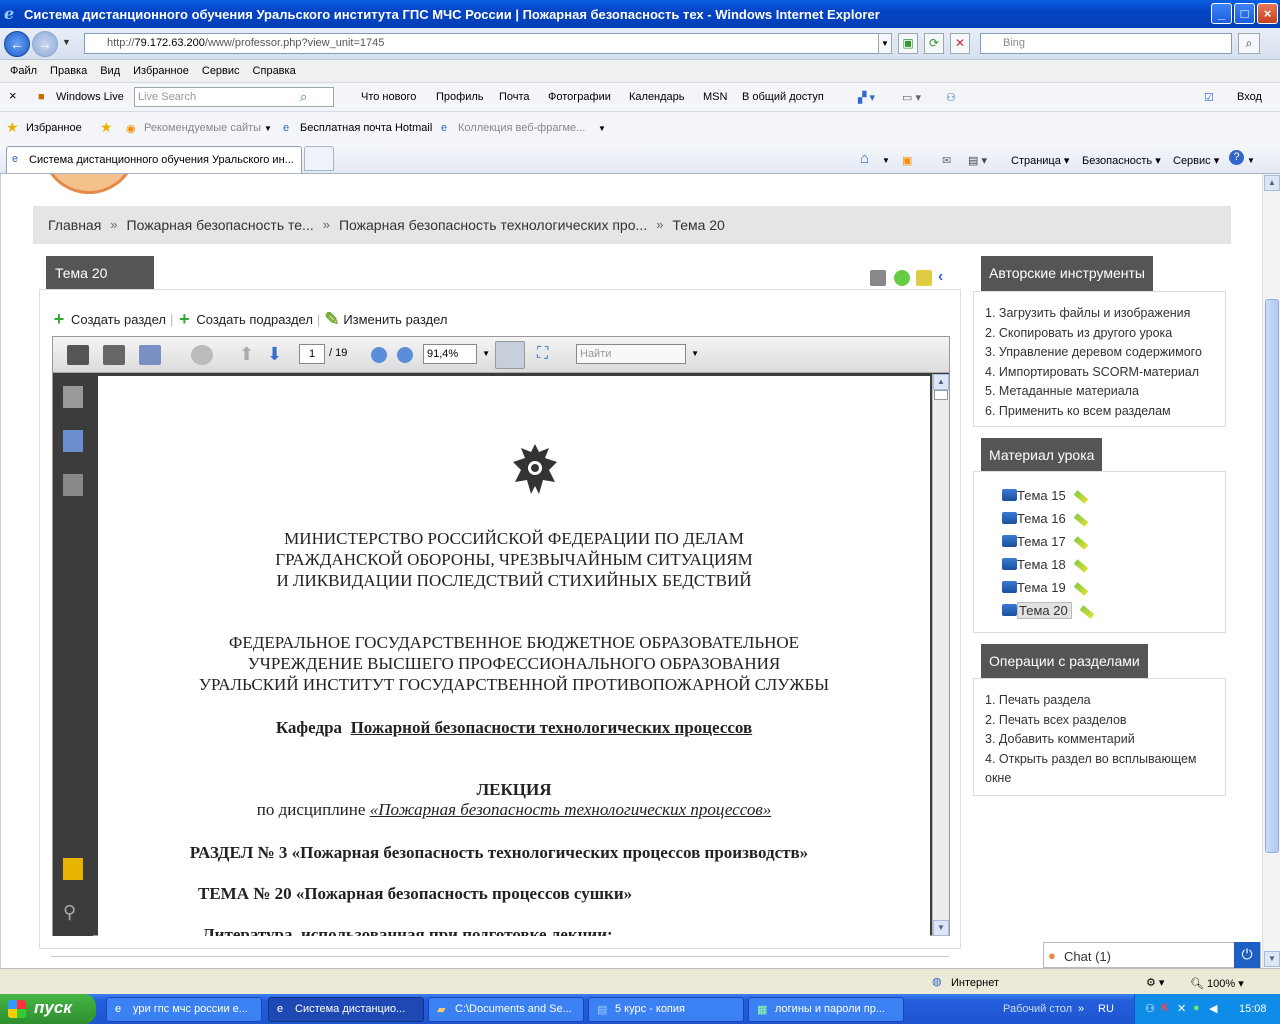 The height and width of the screenshot is (1024, 1280). Describe the element at coordinates (456, 354) in the screenshot. I see `pdf-zoom-select: 91,4% ▼` at that location.